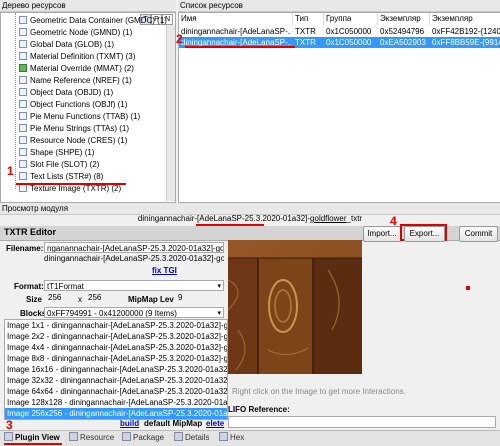 The height and width of the screenshot is (446, 500). Describe the element at coordinates (164, 270) in the screenshot. I see `fix-tgi-link: fix TGI` at that location.